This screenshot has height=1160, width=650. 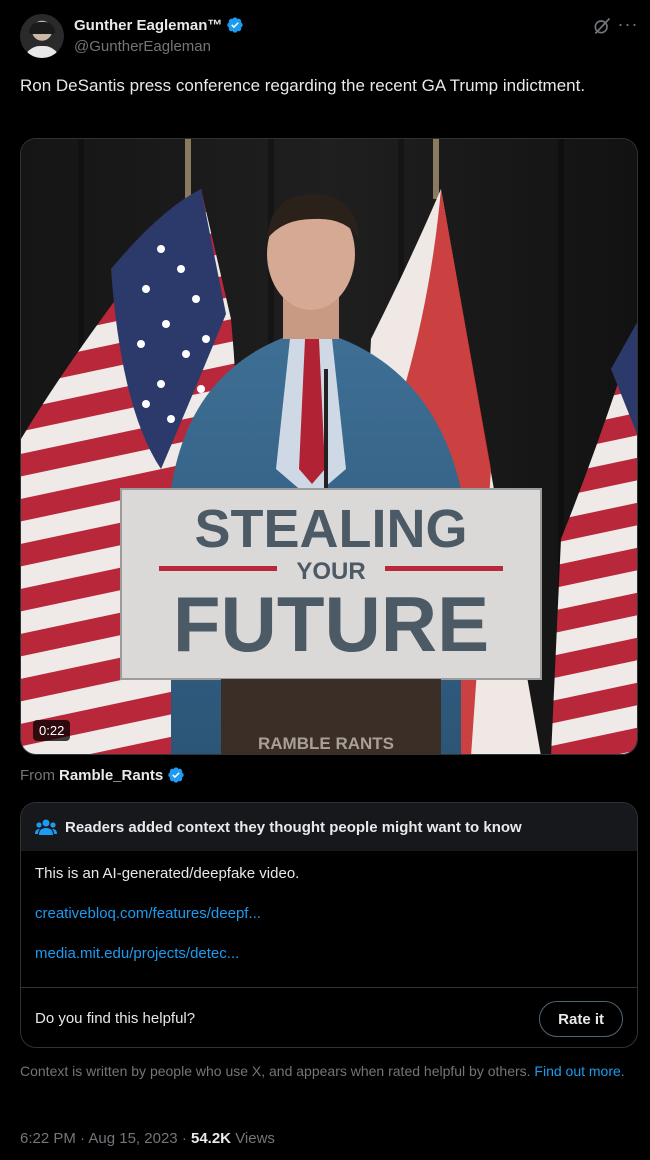 I want to click on avatar, so click(x=42, y=36).